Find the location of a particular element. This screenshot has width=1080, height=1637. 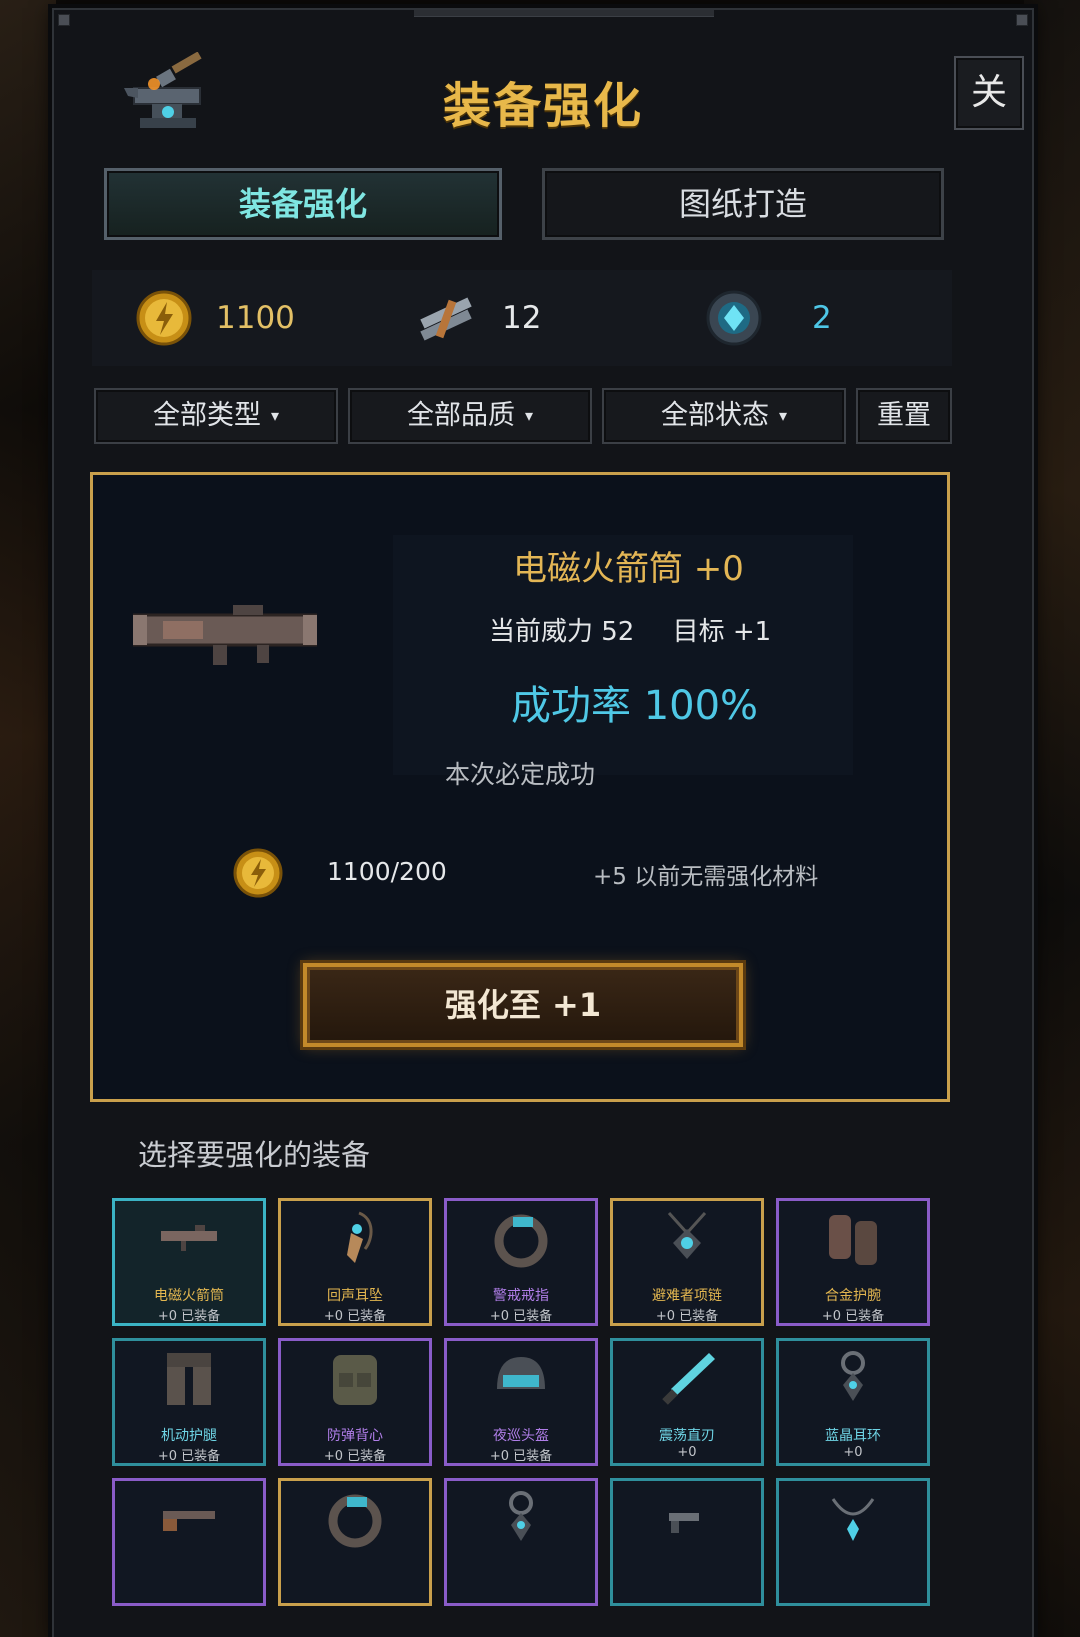

equipment-name: 电磁火箭筒 is located at coordinates (189, 1296).